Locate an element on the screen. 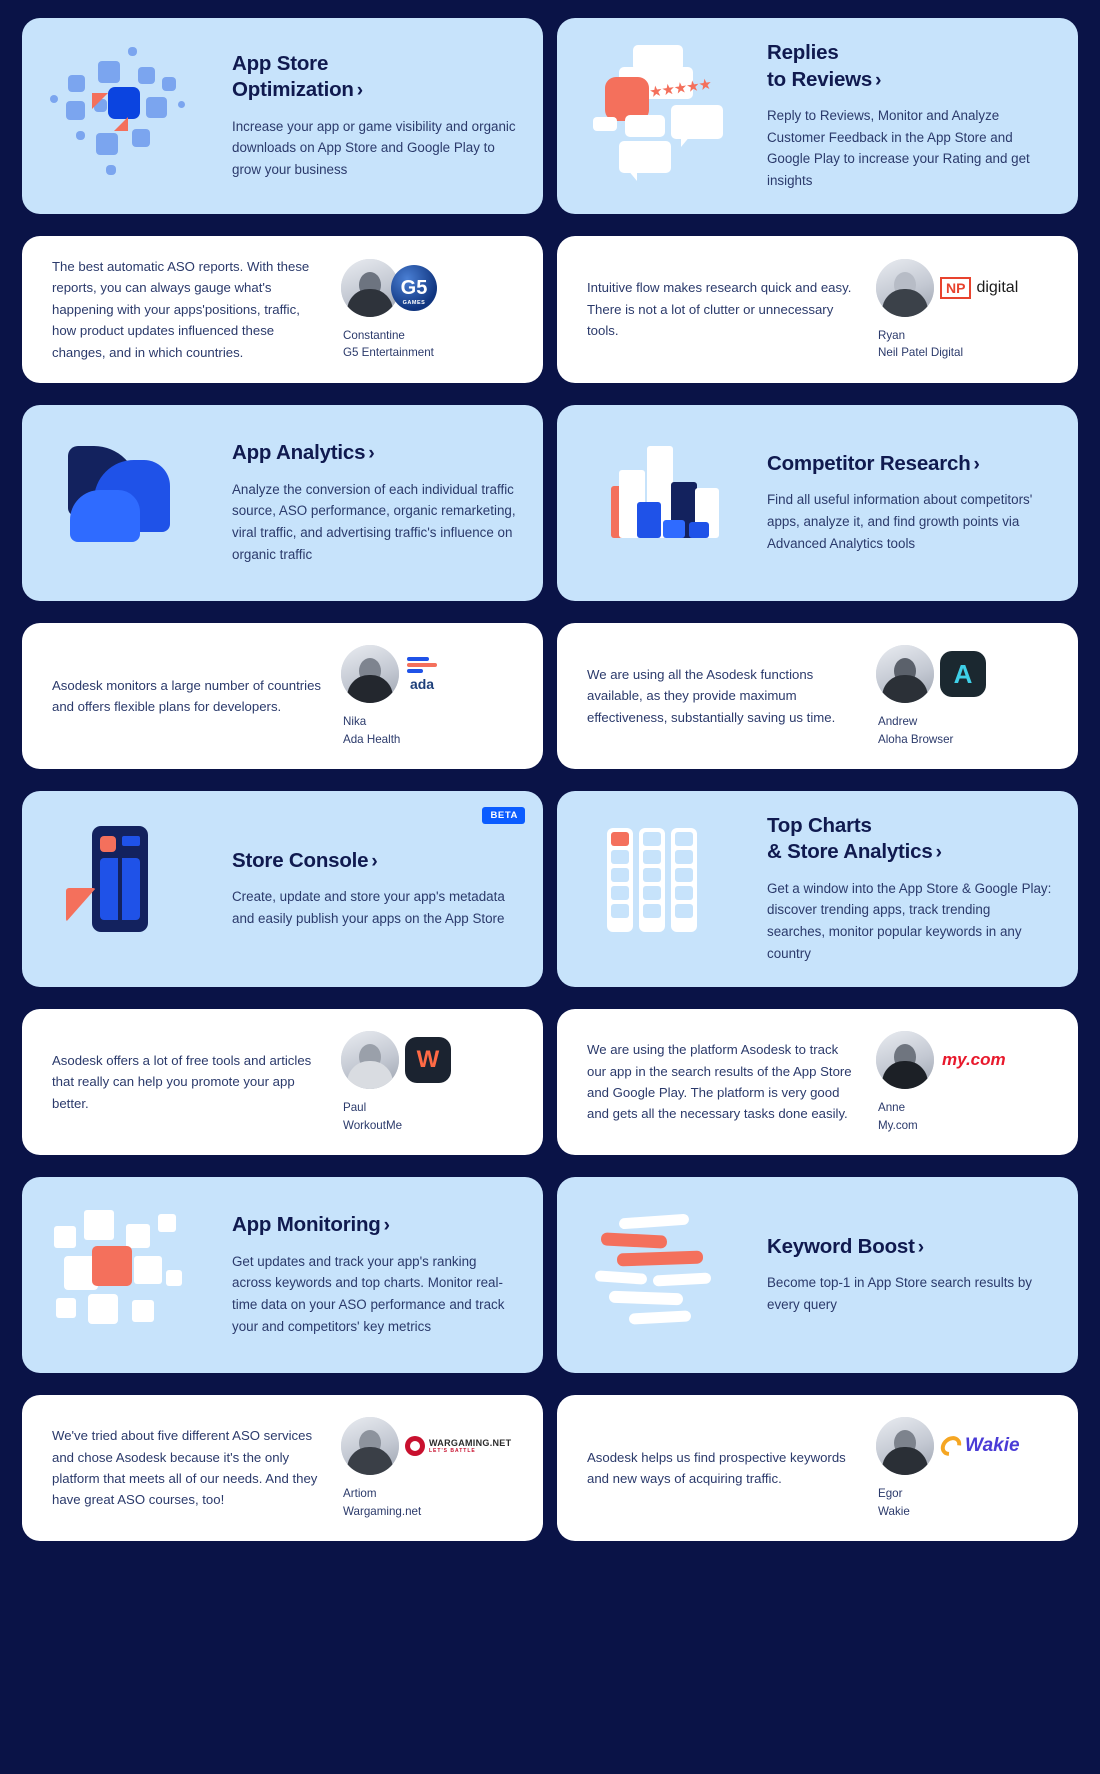 The height and width of the screenshot is (1774, 1100). feature-title-line1: Competitor Research is located at coordinates (869, 464).